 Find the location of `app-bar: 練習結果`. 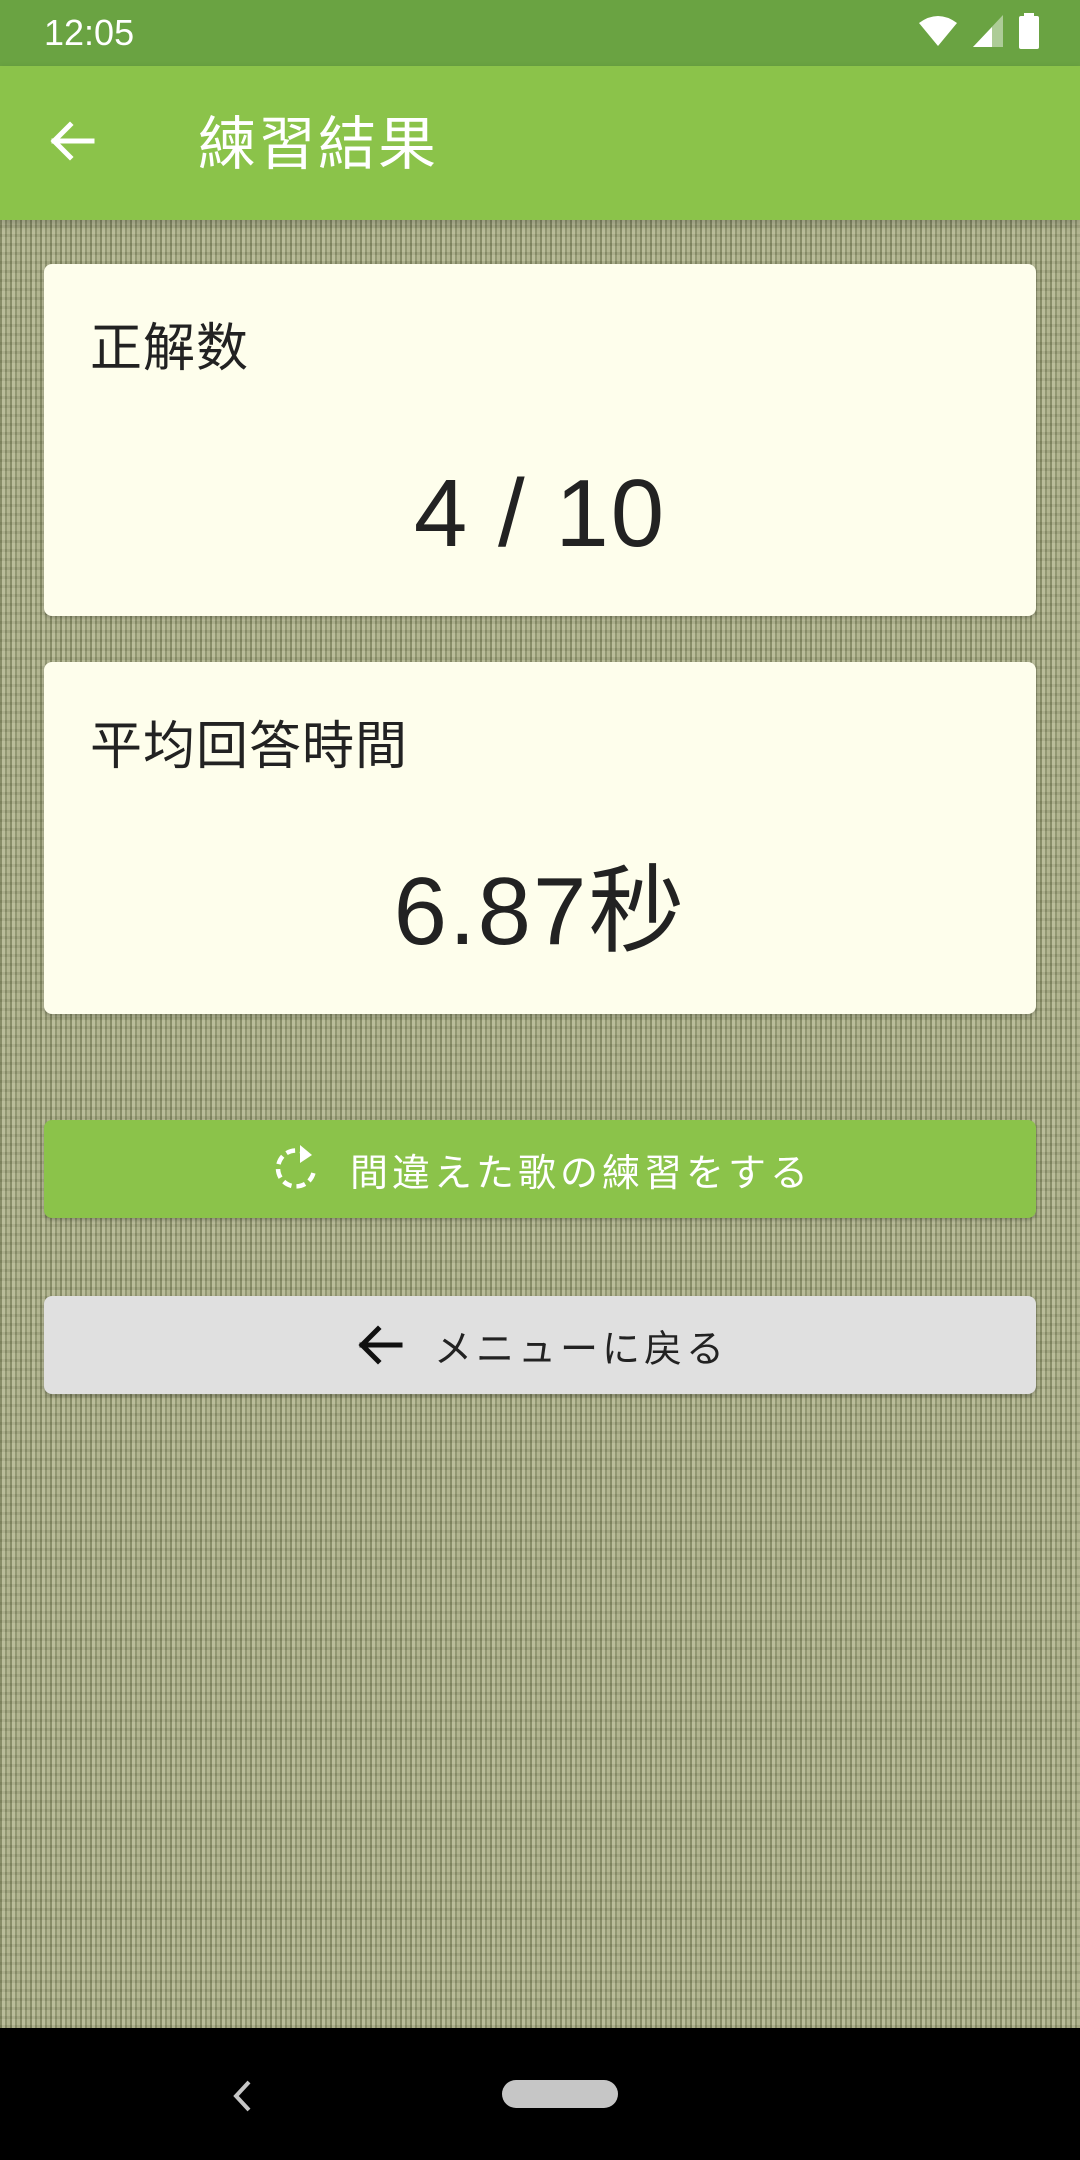

app-bar: 練習結果 is located at coordinates (540, 143).